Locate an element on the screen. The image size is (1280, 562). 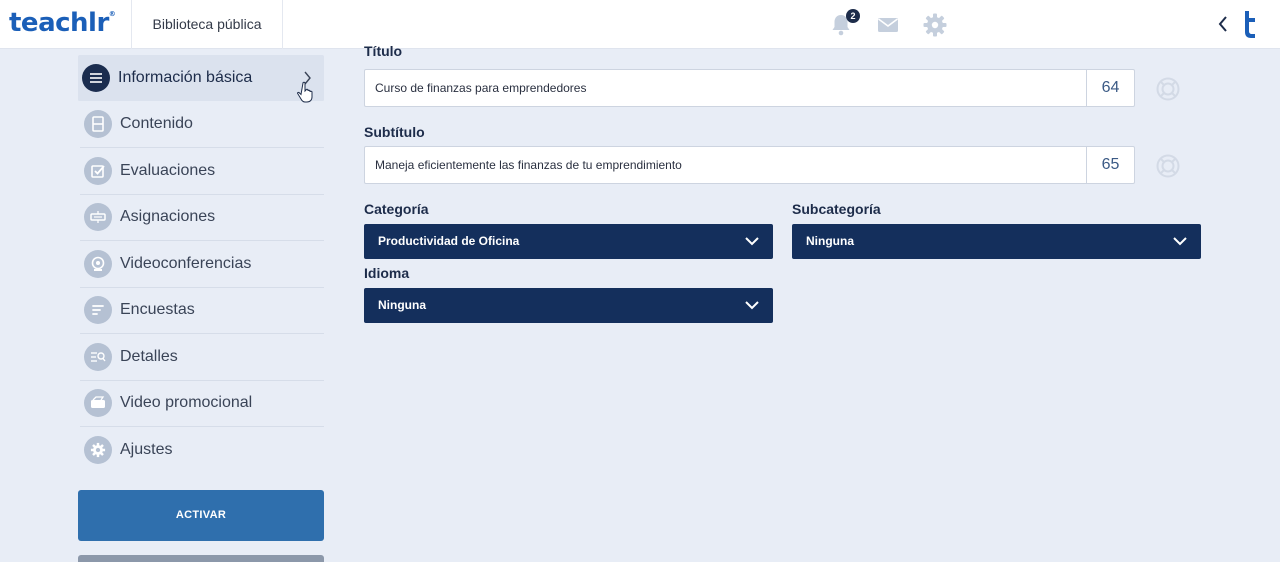
sidebar-item-video-promocional: Video promocional is located at coordinates (202, 404).